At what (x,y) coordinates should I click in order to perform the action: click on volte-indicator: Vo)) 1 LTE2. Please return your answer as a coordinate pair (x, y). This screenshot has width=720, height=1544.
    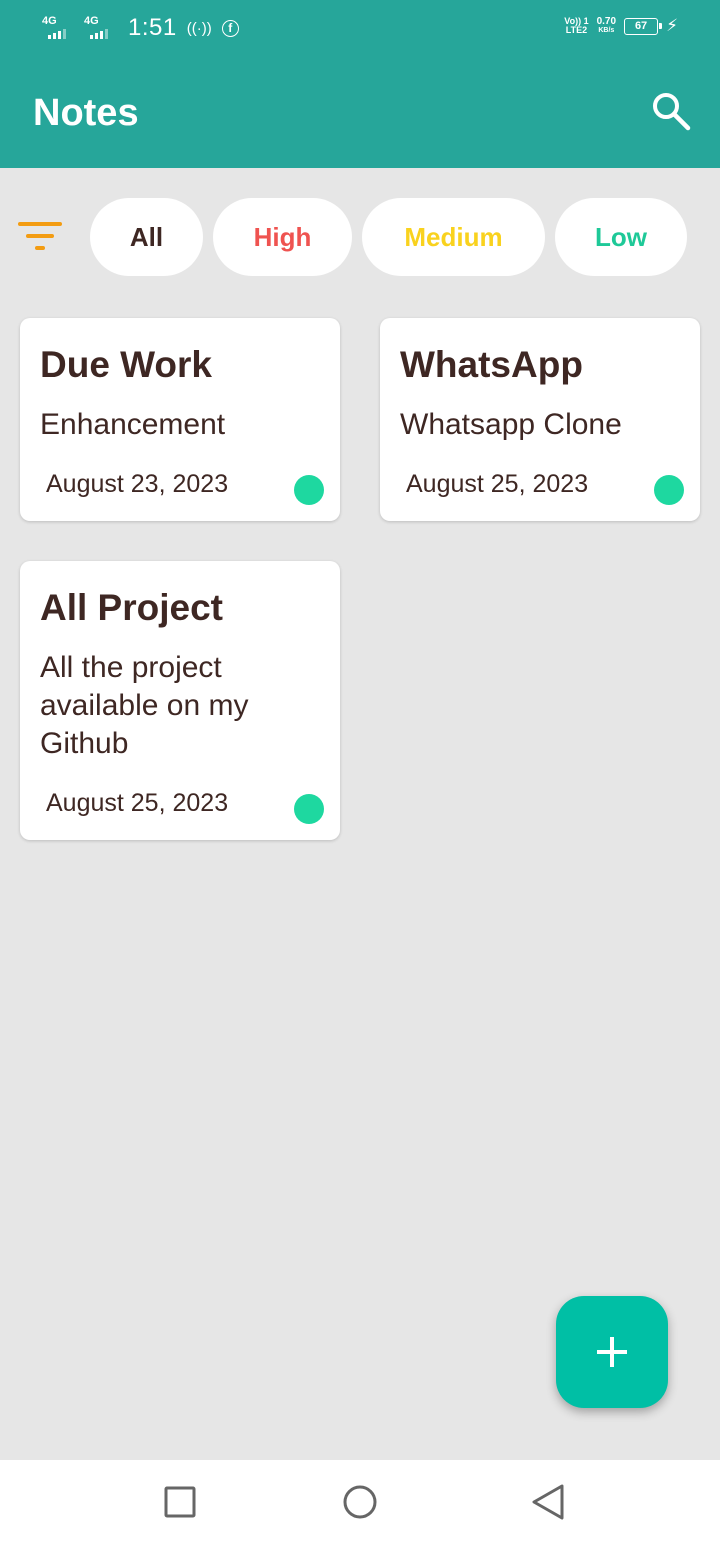
    Looking at the image, I should click on (576, 26).